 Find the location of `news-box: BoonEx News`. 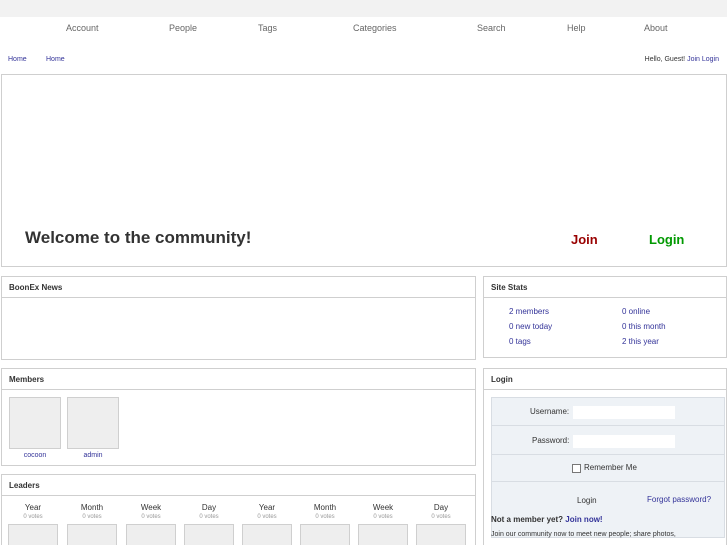

news-box: BoonEx News is located at coordinates (238, 318).